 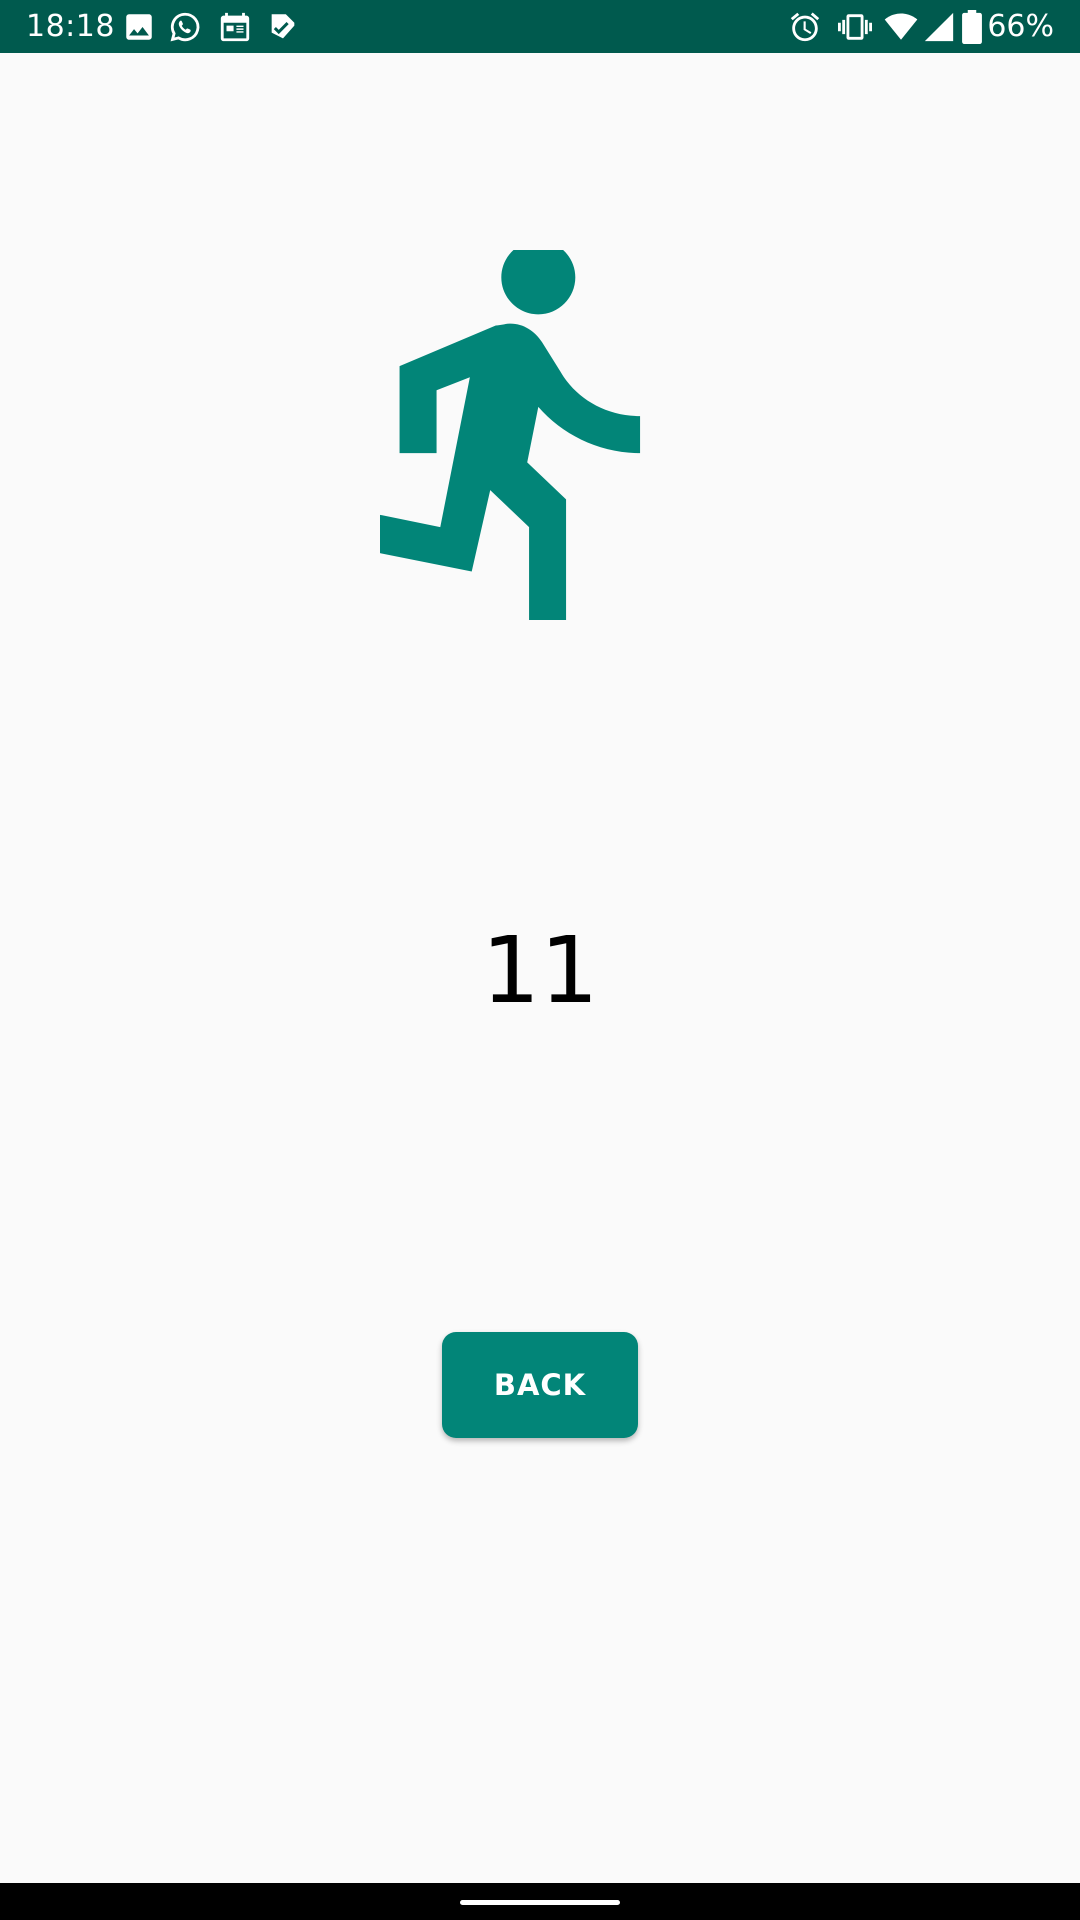 What do you see at coordinates (540, 26) in the screenshot?
I see `status-bar: 18:18 66%` at bounding box center [540, 26].